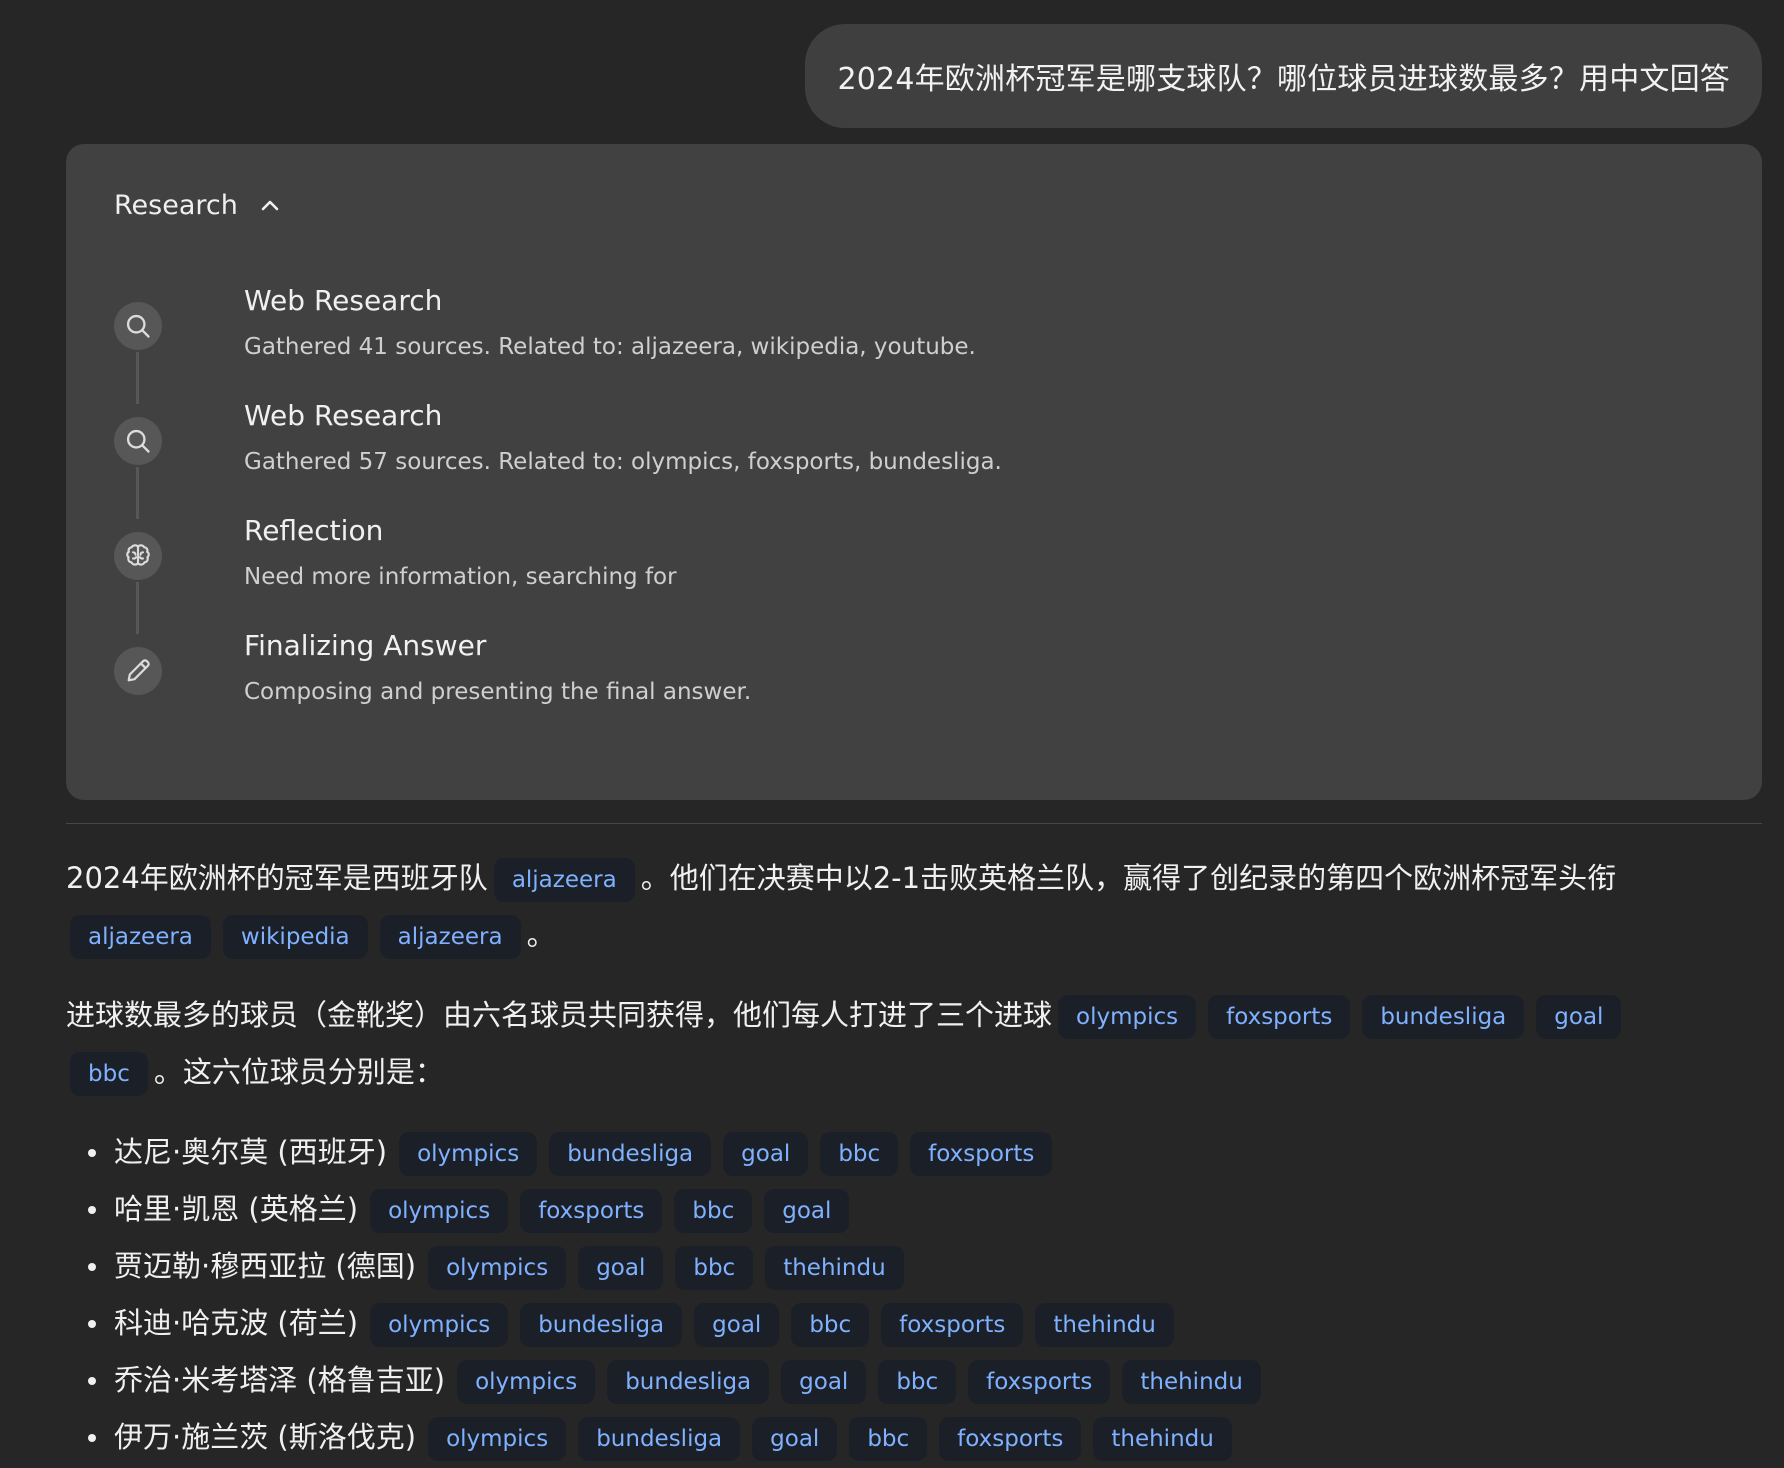 The width and height of the screenshot is (1784, 1468). What do you see at coordinates (460, 577) in the screenshot?
I see `step-description: Need more information, searching for` at bounding box center [460, 577].